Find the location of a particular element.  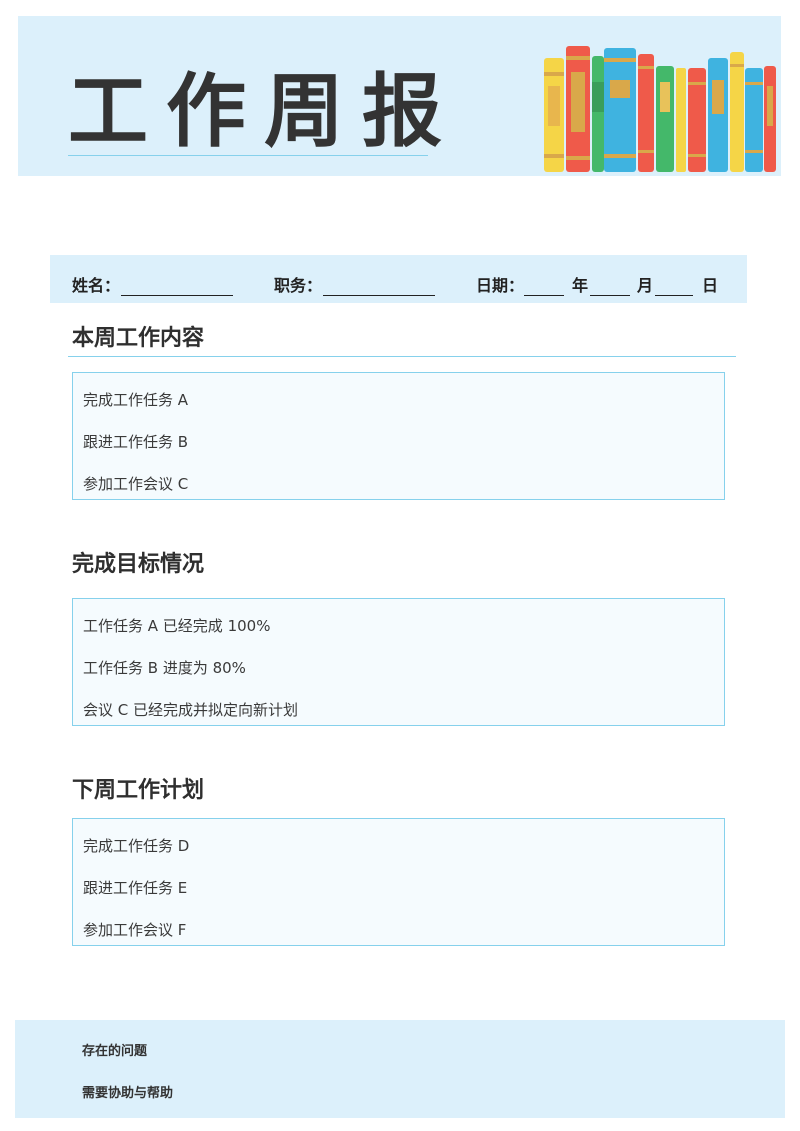

next-week-box: 完成工作任务 D 跟进工作任务 E 参加工作会议 F is located at coordinates (398, 882).